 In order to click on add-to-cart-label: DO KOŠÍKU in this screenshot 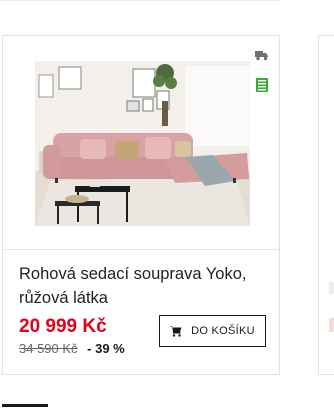, I will do `click(223, 331)`.